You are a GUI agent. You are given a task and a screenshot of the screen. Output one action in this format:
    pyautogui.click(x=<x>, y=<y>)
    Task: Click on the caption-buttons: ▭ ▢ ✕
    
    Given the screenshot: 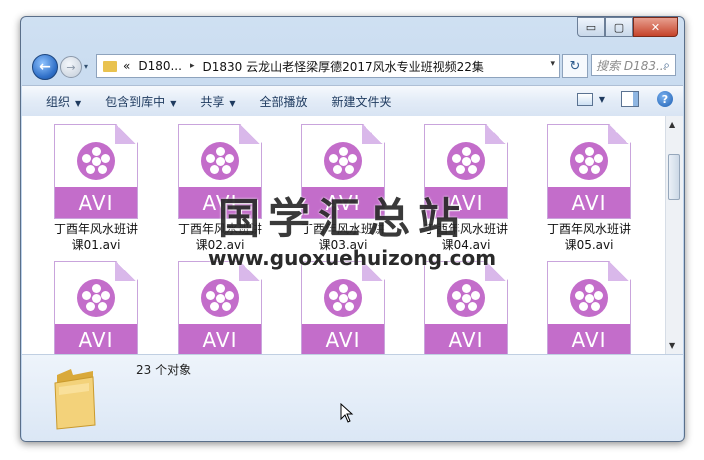 What is the action you would take?
    pyautogui.click(x=627, y=27)
    